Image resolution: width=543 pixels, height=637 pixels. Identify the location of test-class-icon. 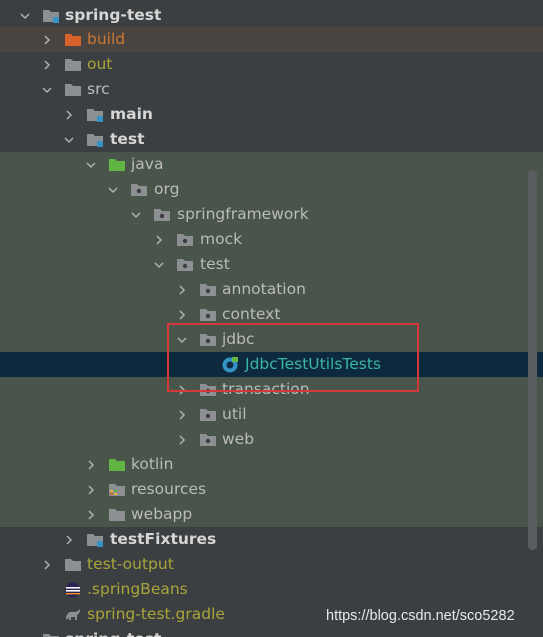
(230, 364).